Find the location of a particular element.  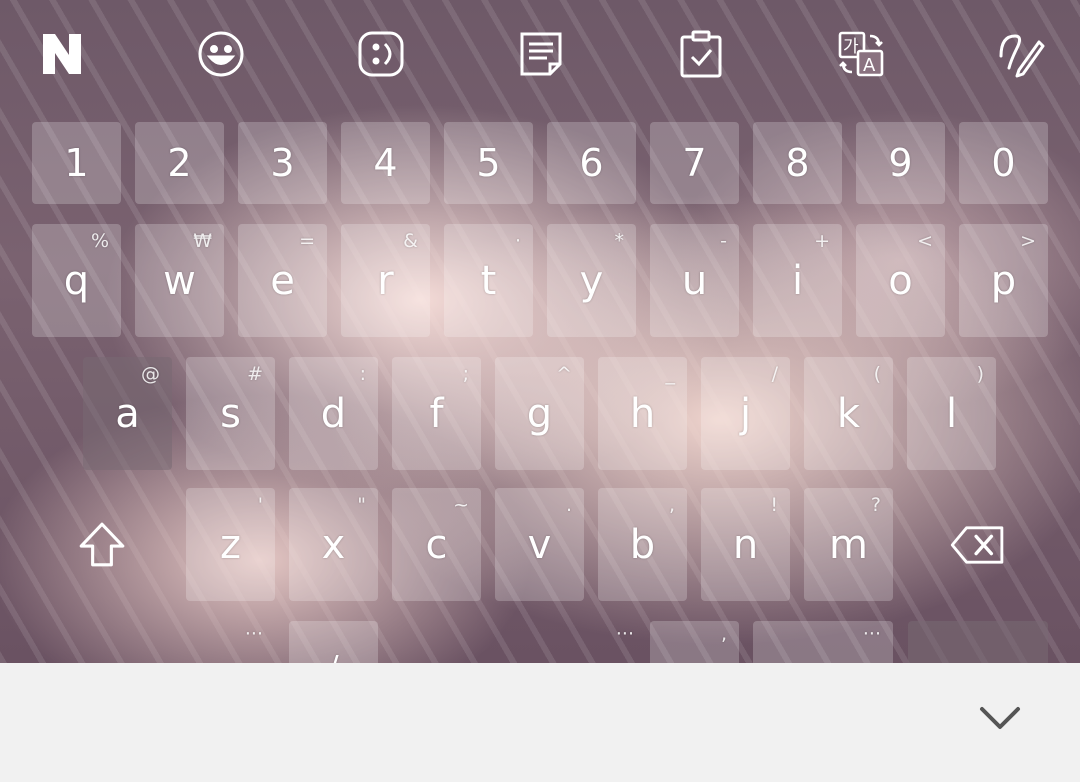

key-label: 9 is located at coordinates (900, 163).